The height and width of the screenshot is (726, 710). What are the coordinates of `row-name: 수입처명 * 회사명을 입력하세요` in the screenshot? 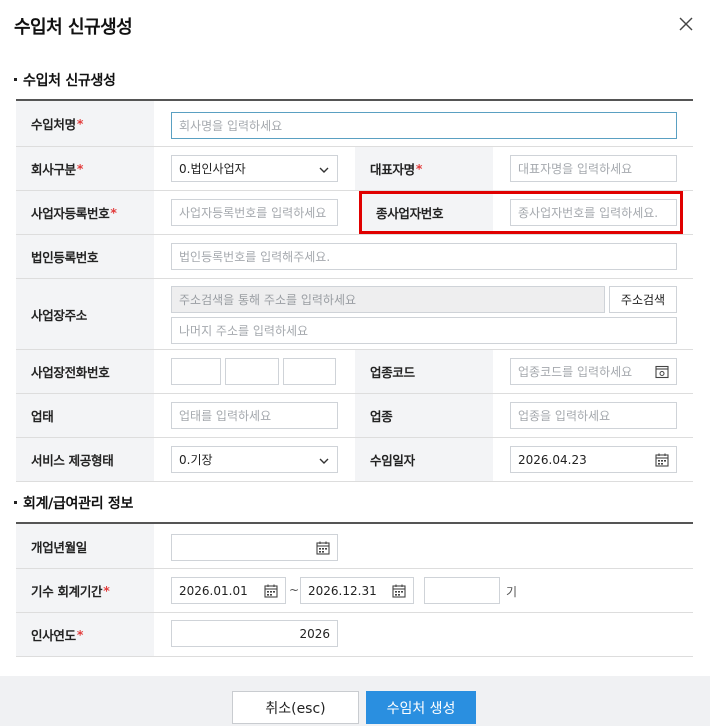 It's located at (354, 124).